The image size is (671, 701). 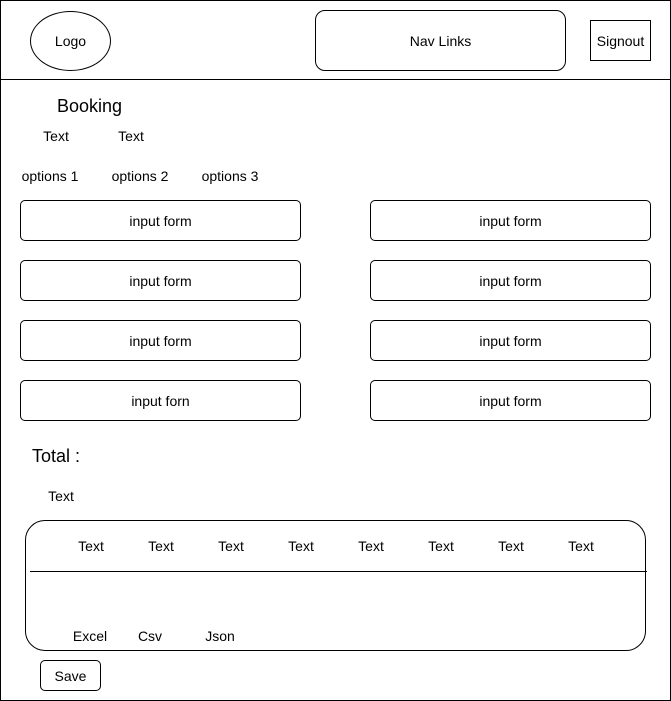 I want to click on save-button: Save, so click(x=70, y=675).